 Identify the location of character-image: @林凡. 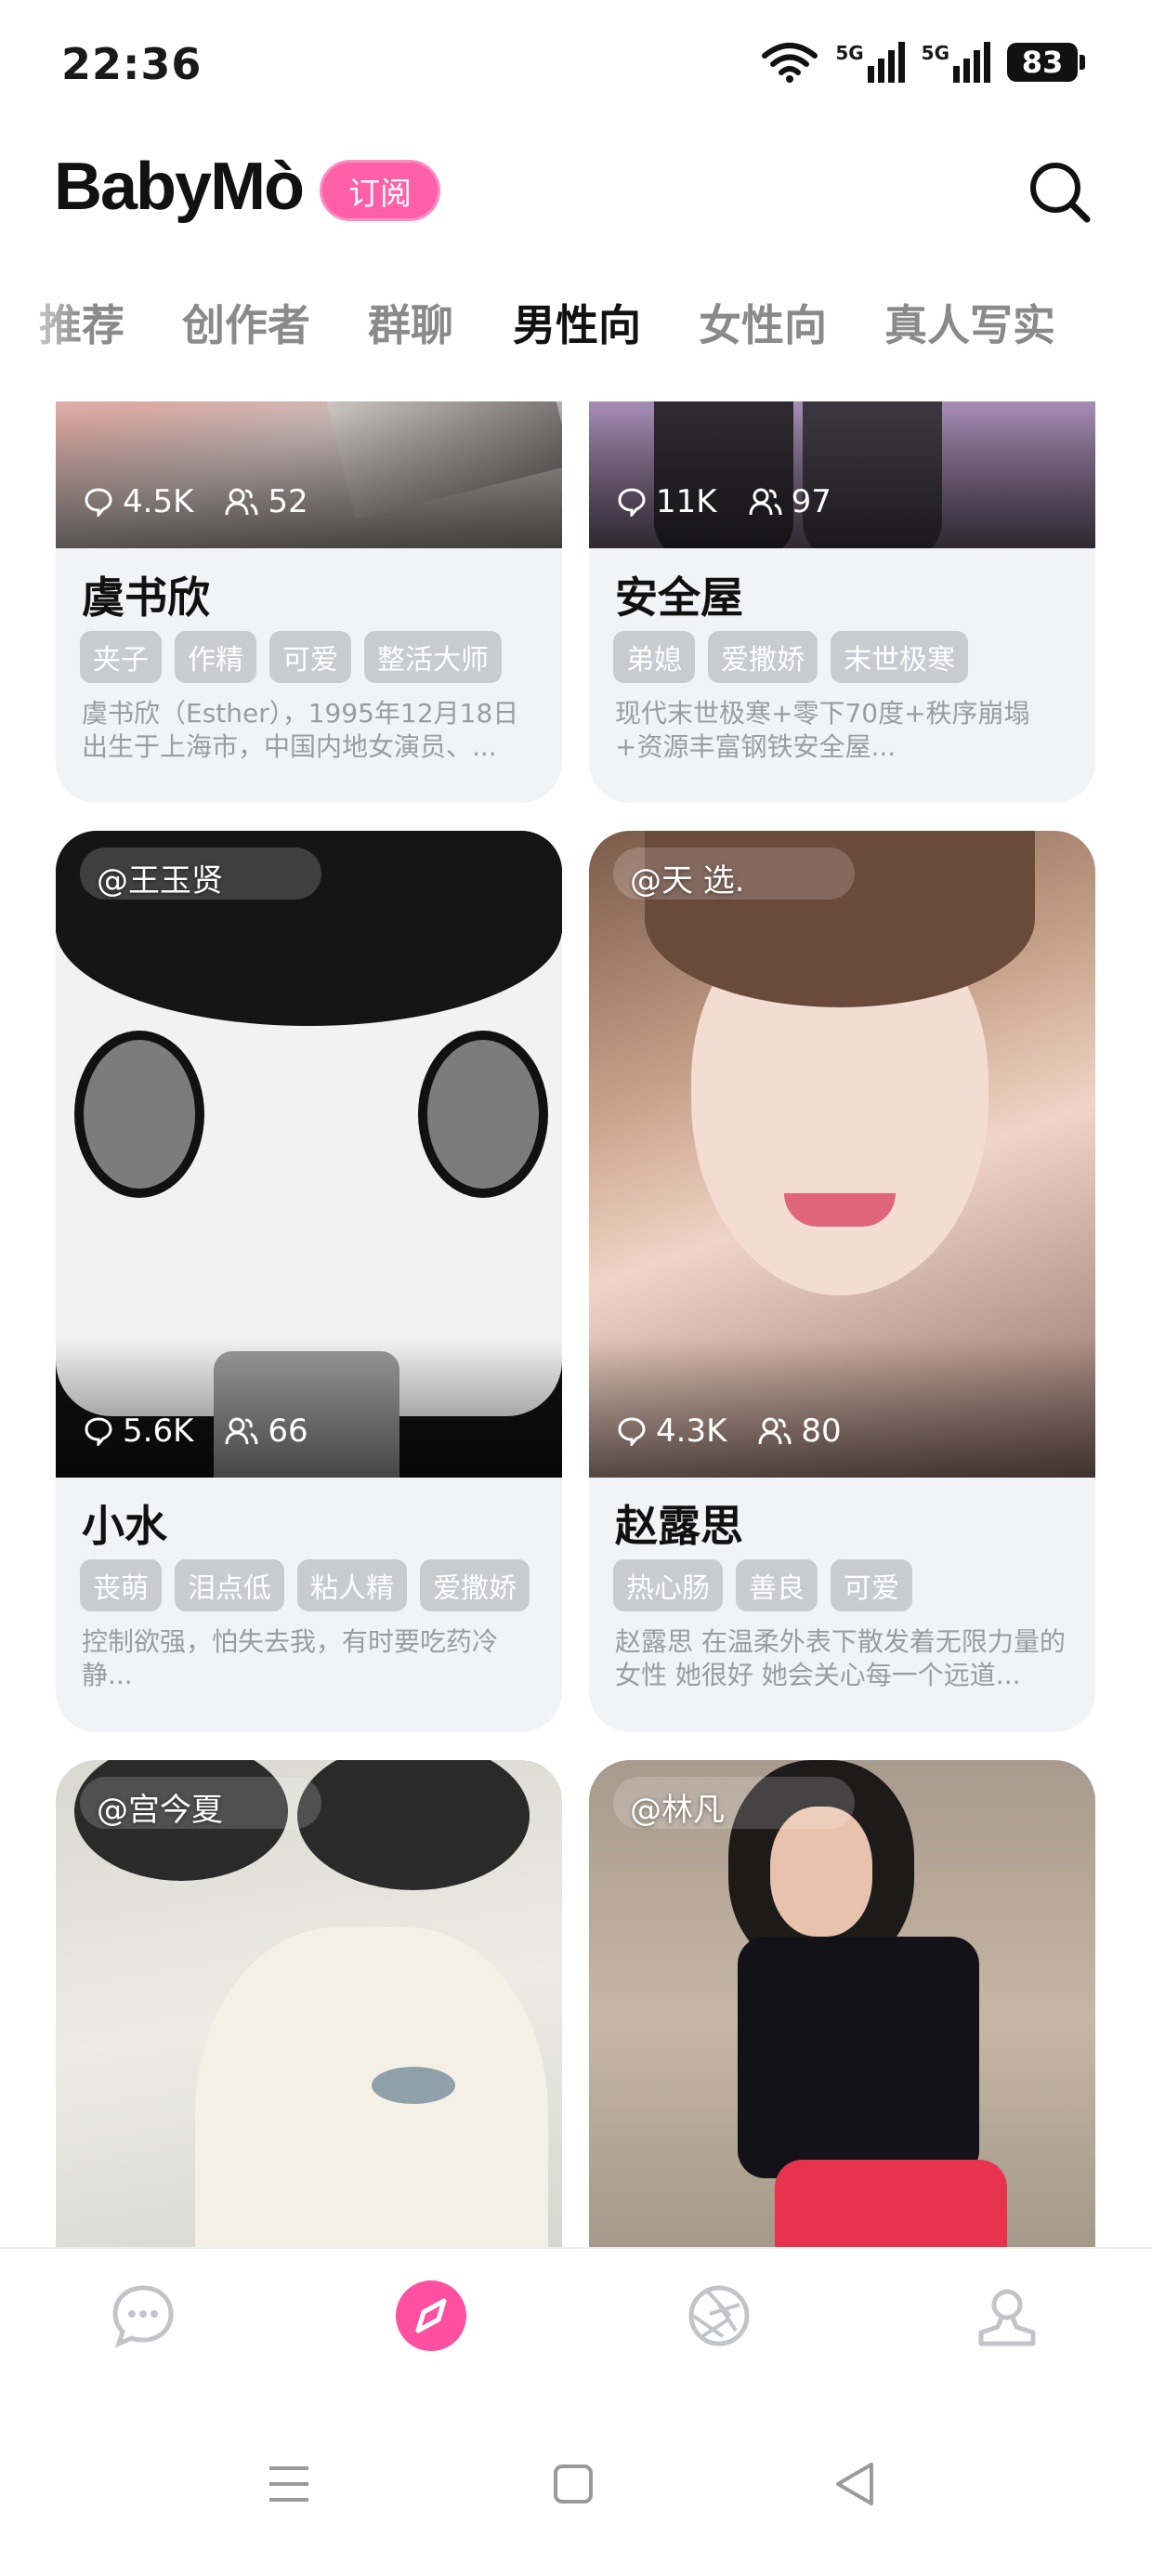
(842, 2010).